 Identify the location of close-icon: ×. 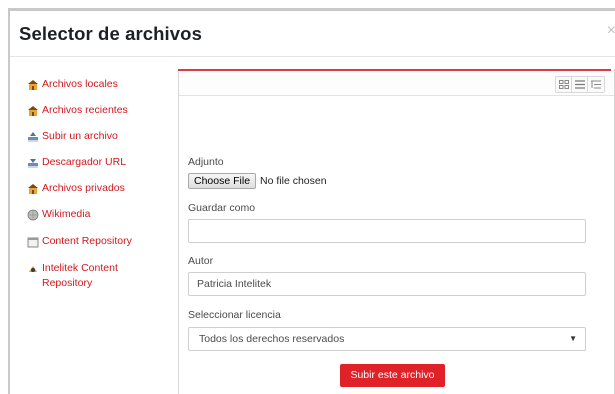
(611, 31).